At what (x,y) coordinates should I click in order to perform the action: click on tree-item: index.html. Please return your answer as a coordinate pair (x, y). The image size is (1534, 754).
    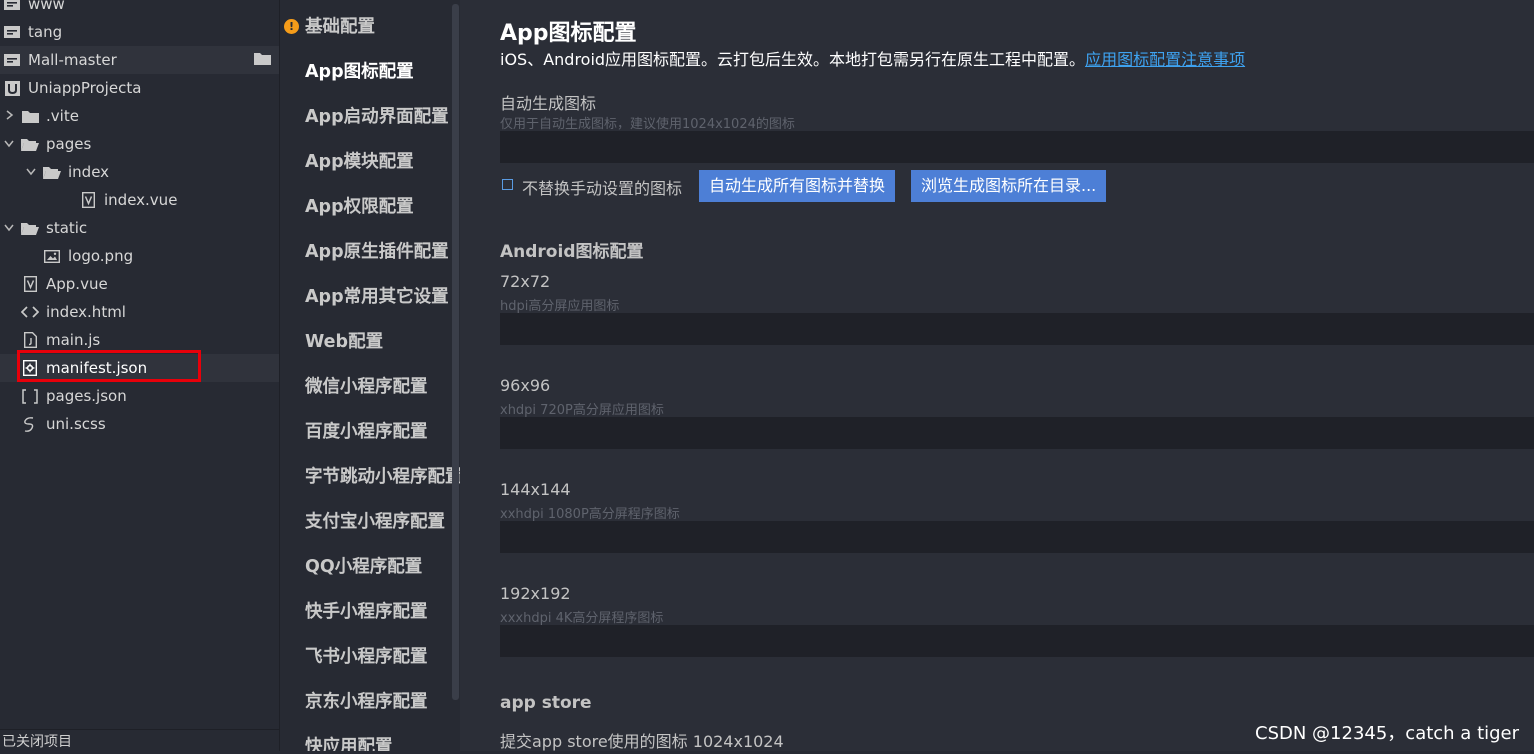
    Looking at the image, I should click on (139, 312).